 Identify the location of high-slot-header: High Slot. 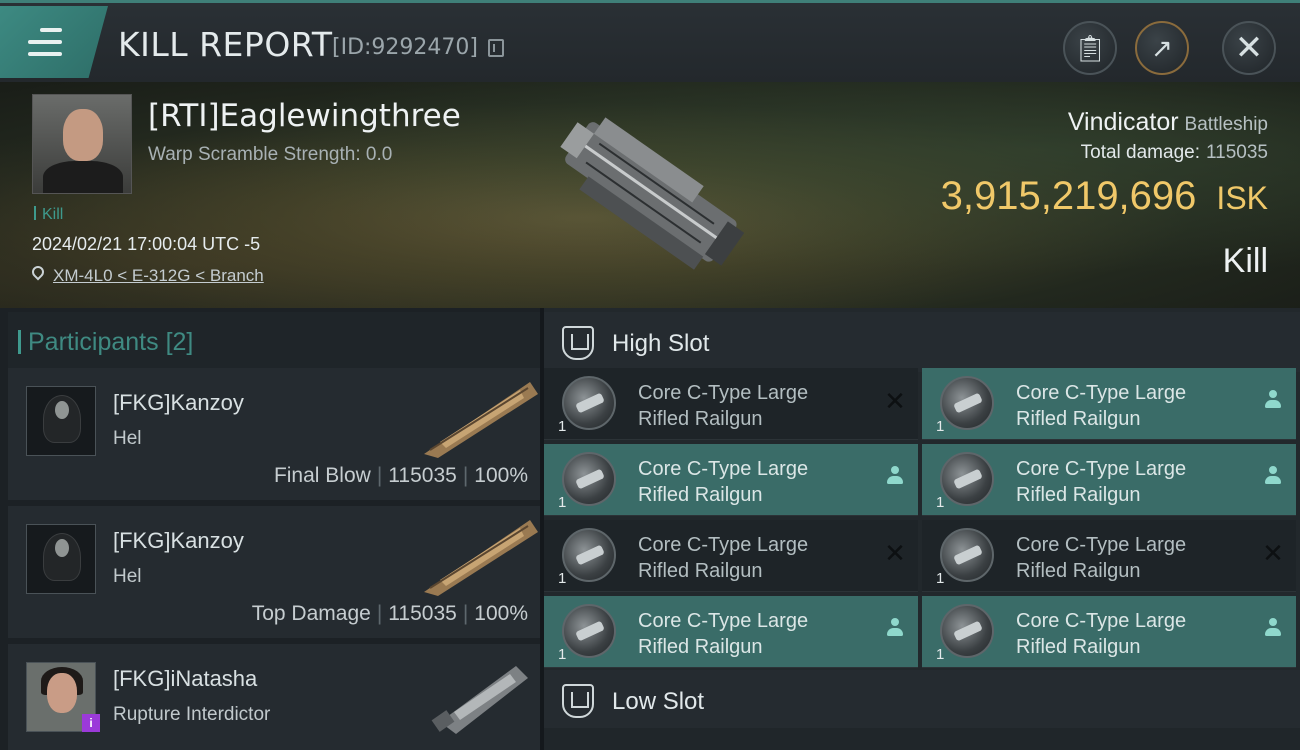
(922, 342).